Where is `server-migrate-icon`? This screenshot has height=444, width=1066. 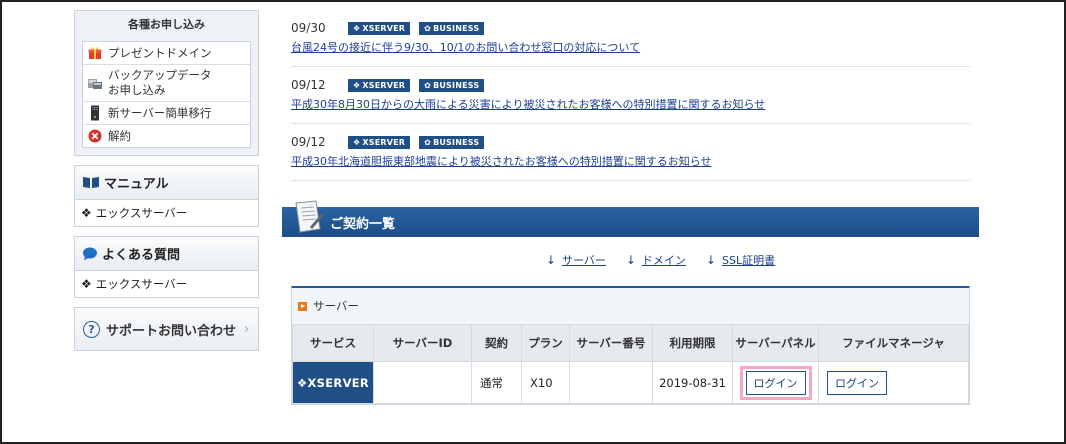 server-migrate-icon is located at coordinates (95, 113).